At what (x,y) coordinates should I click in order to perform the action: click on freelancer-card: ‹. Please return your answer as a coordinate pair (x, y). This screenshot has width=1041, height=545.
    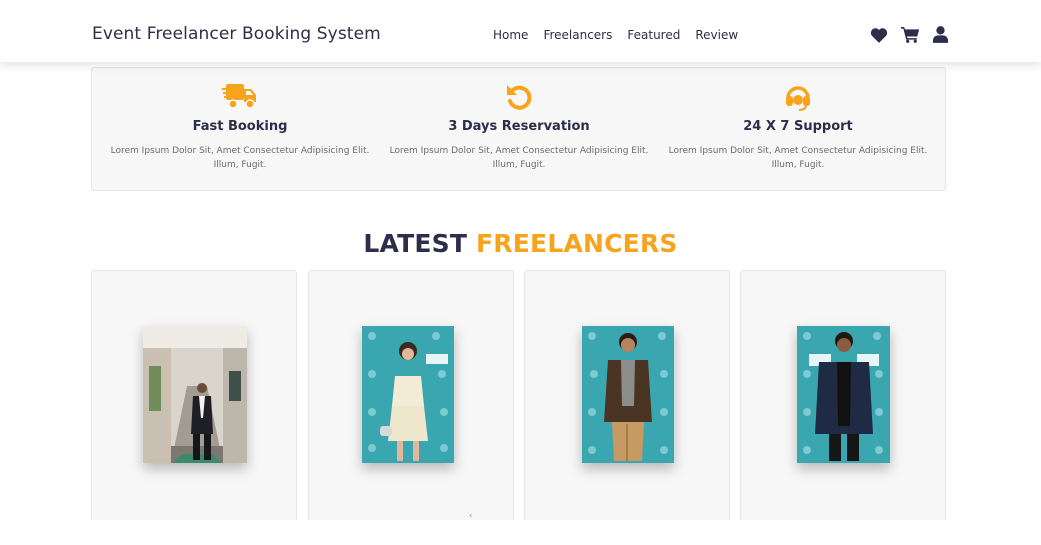
    Looking at the image, I should click on (411, 400).